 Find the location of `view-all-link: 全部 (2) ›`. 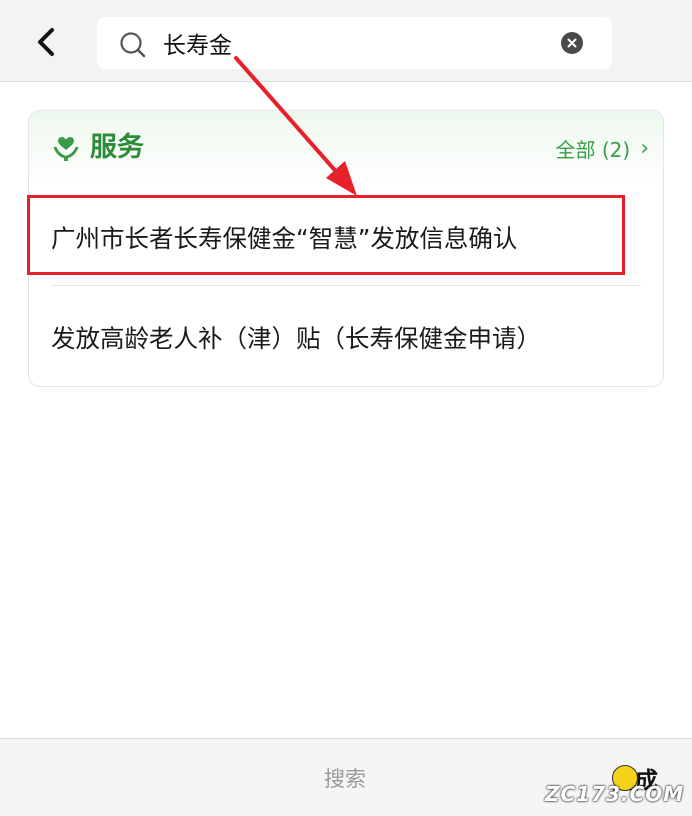

view-all-link: 全部 (2) › is located at coordinates (603, 148).